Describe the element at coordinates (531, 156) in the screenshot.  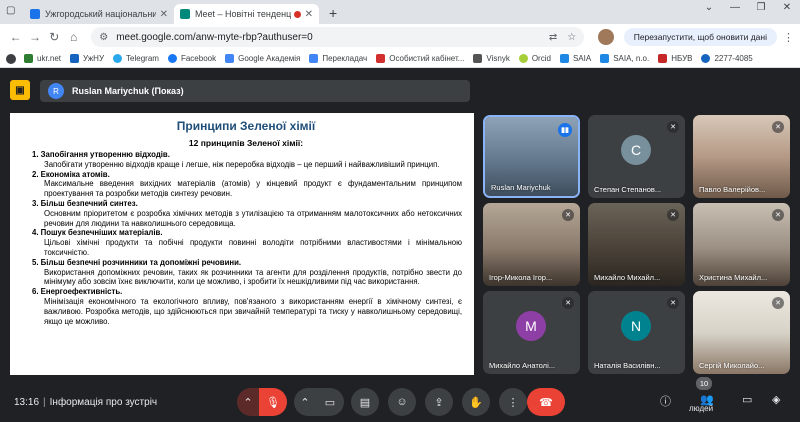
I see `participant-tile: ▮▮ Ruslan Mariychuk` at that location.